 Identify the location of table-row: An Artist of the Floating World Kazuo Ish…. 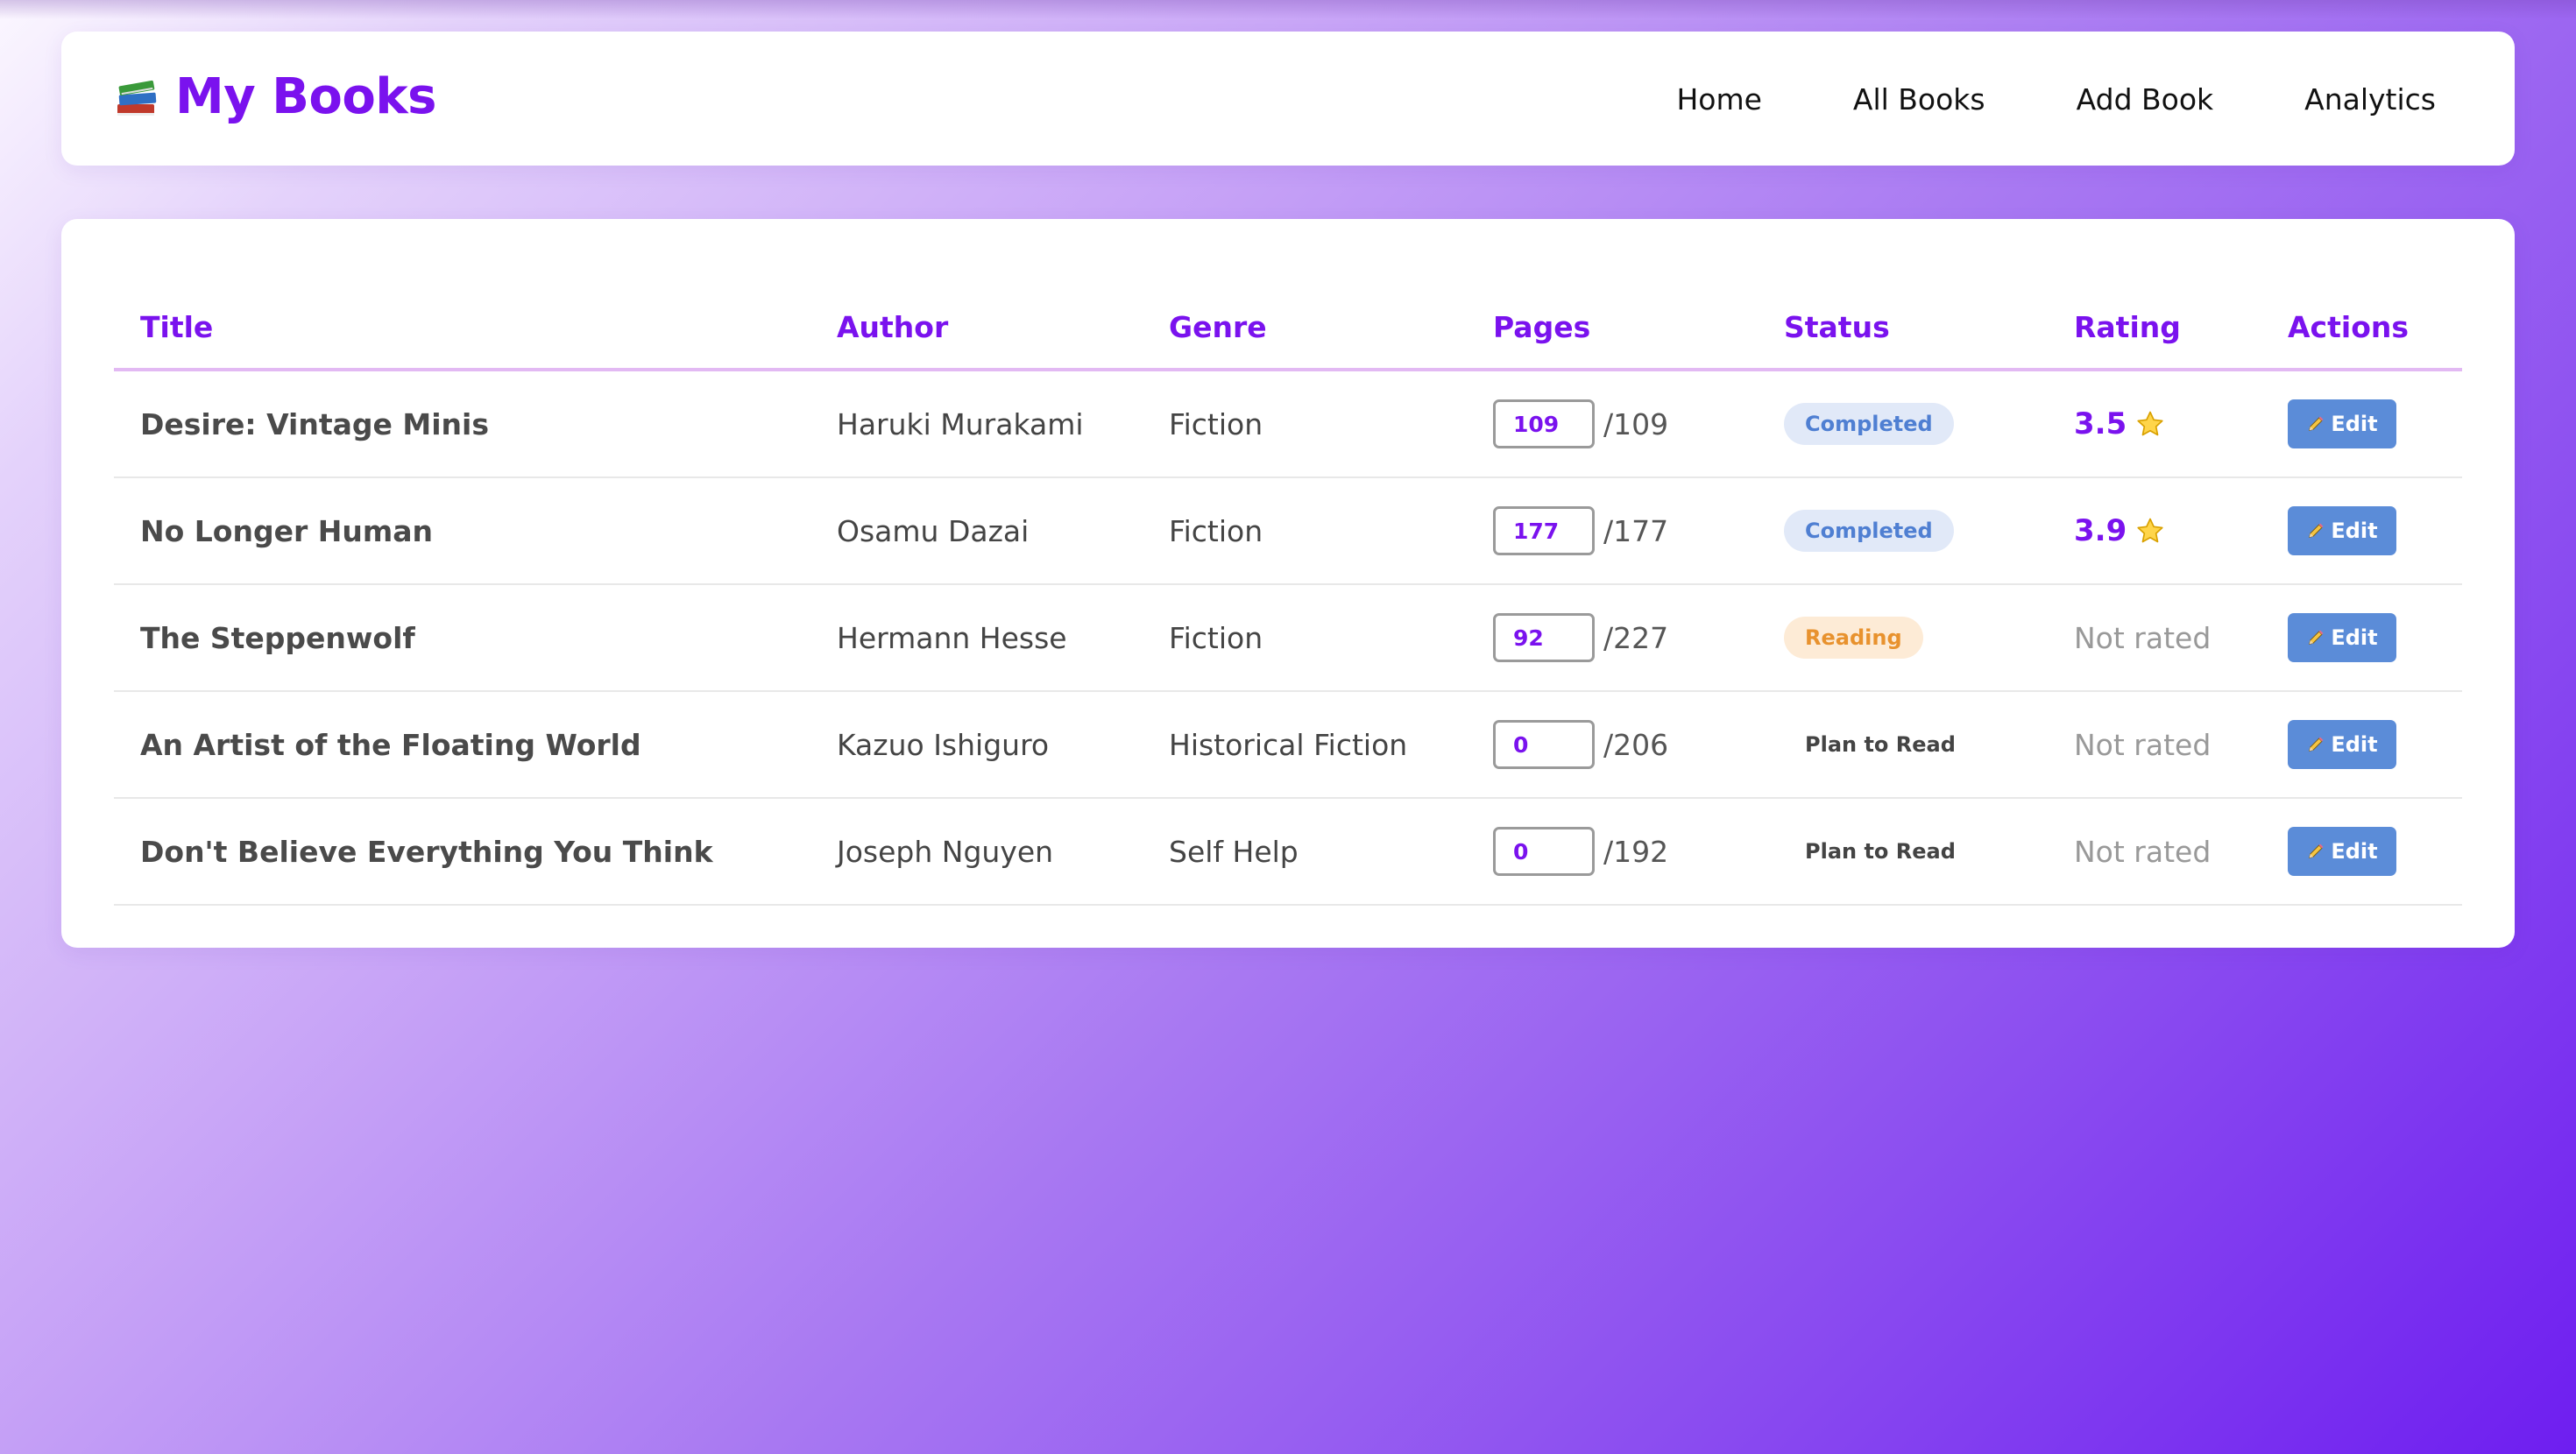
(1288, 745).